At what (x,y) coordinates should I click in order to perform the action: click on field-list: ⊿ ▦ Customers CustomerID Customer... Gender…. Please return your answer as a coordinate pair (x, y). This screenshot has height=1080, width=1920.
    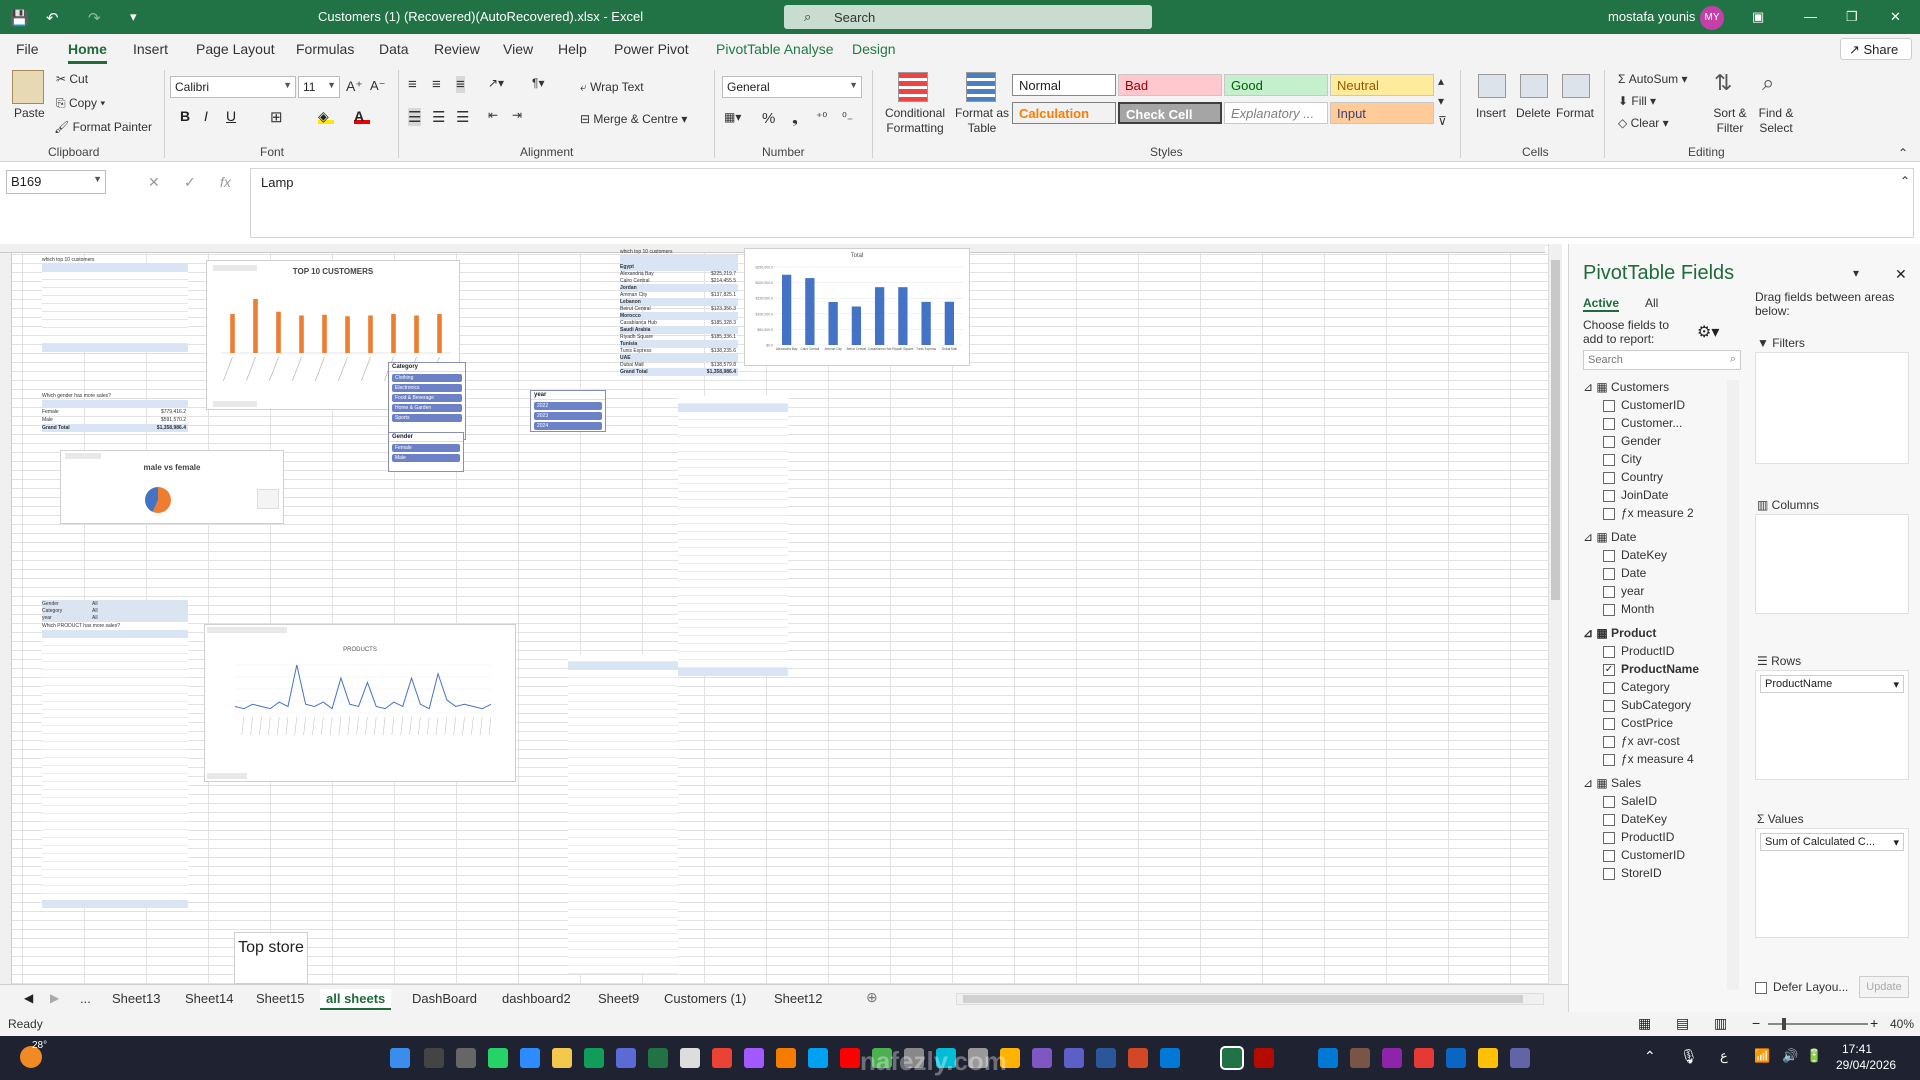
    Looking at the image, I should click on (1653, 685).